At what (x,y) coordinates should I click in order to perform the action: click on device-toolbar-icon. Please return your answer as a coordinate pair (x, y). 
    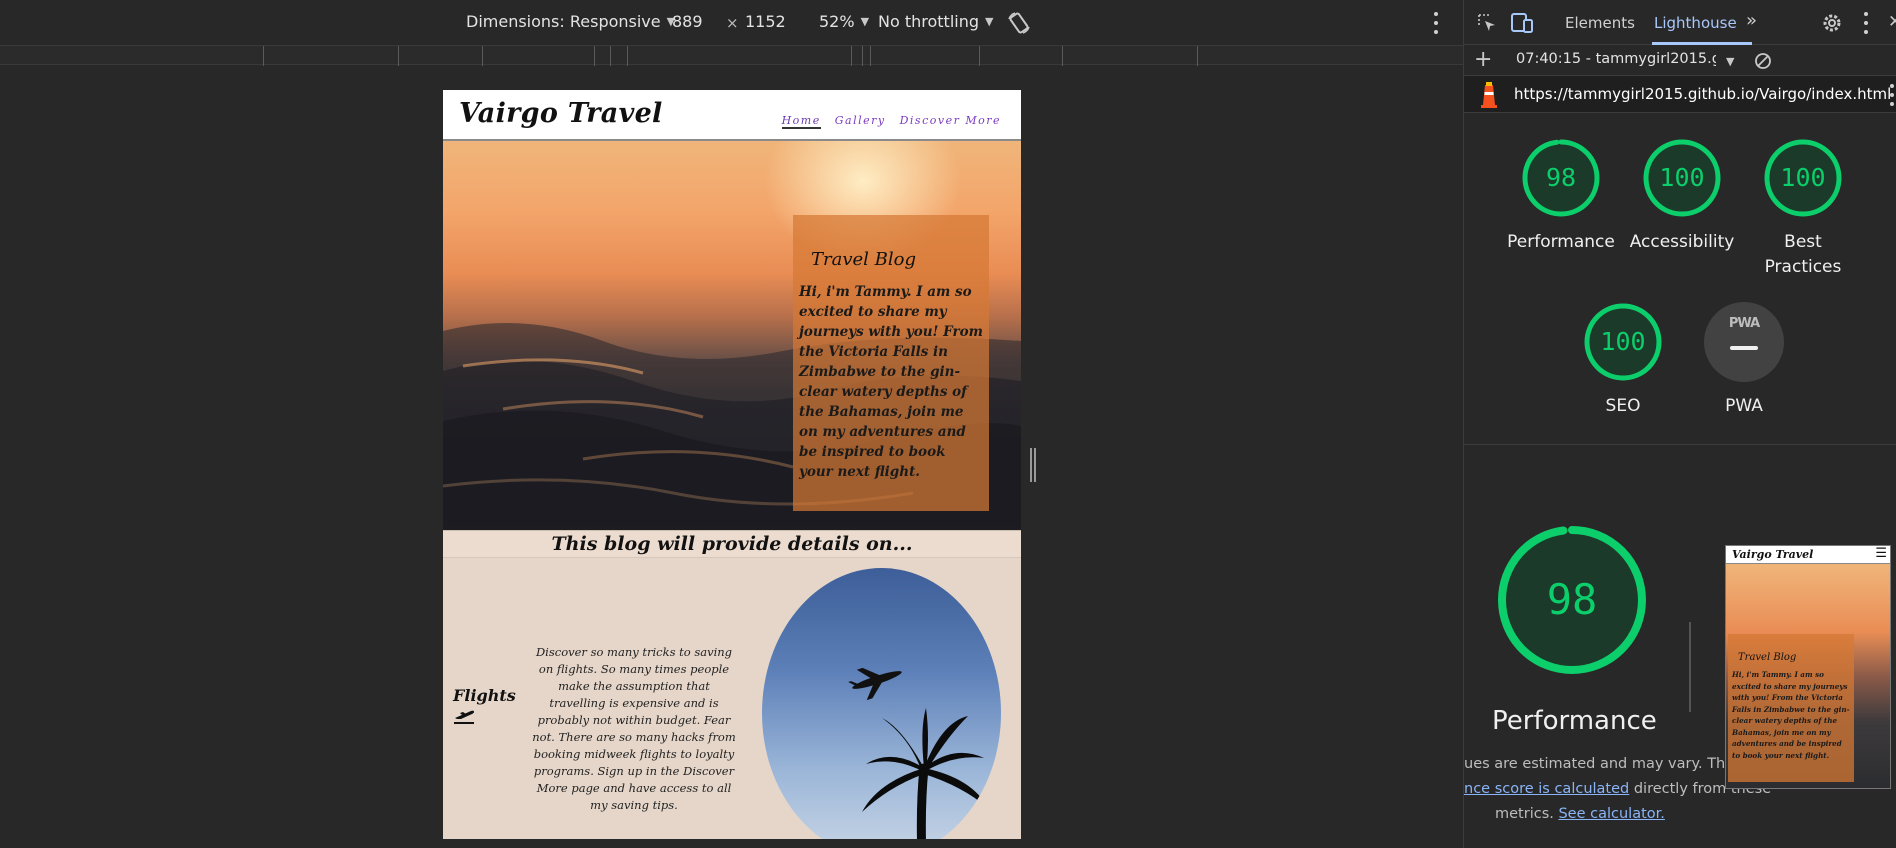
    Looking at the image, I should click on (1522, 23).